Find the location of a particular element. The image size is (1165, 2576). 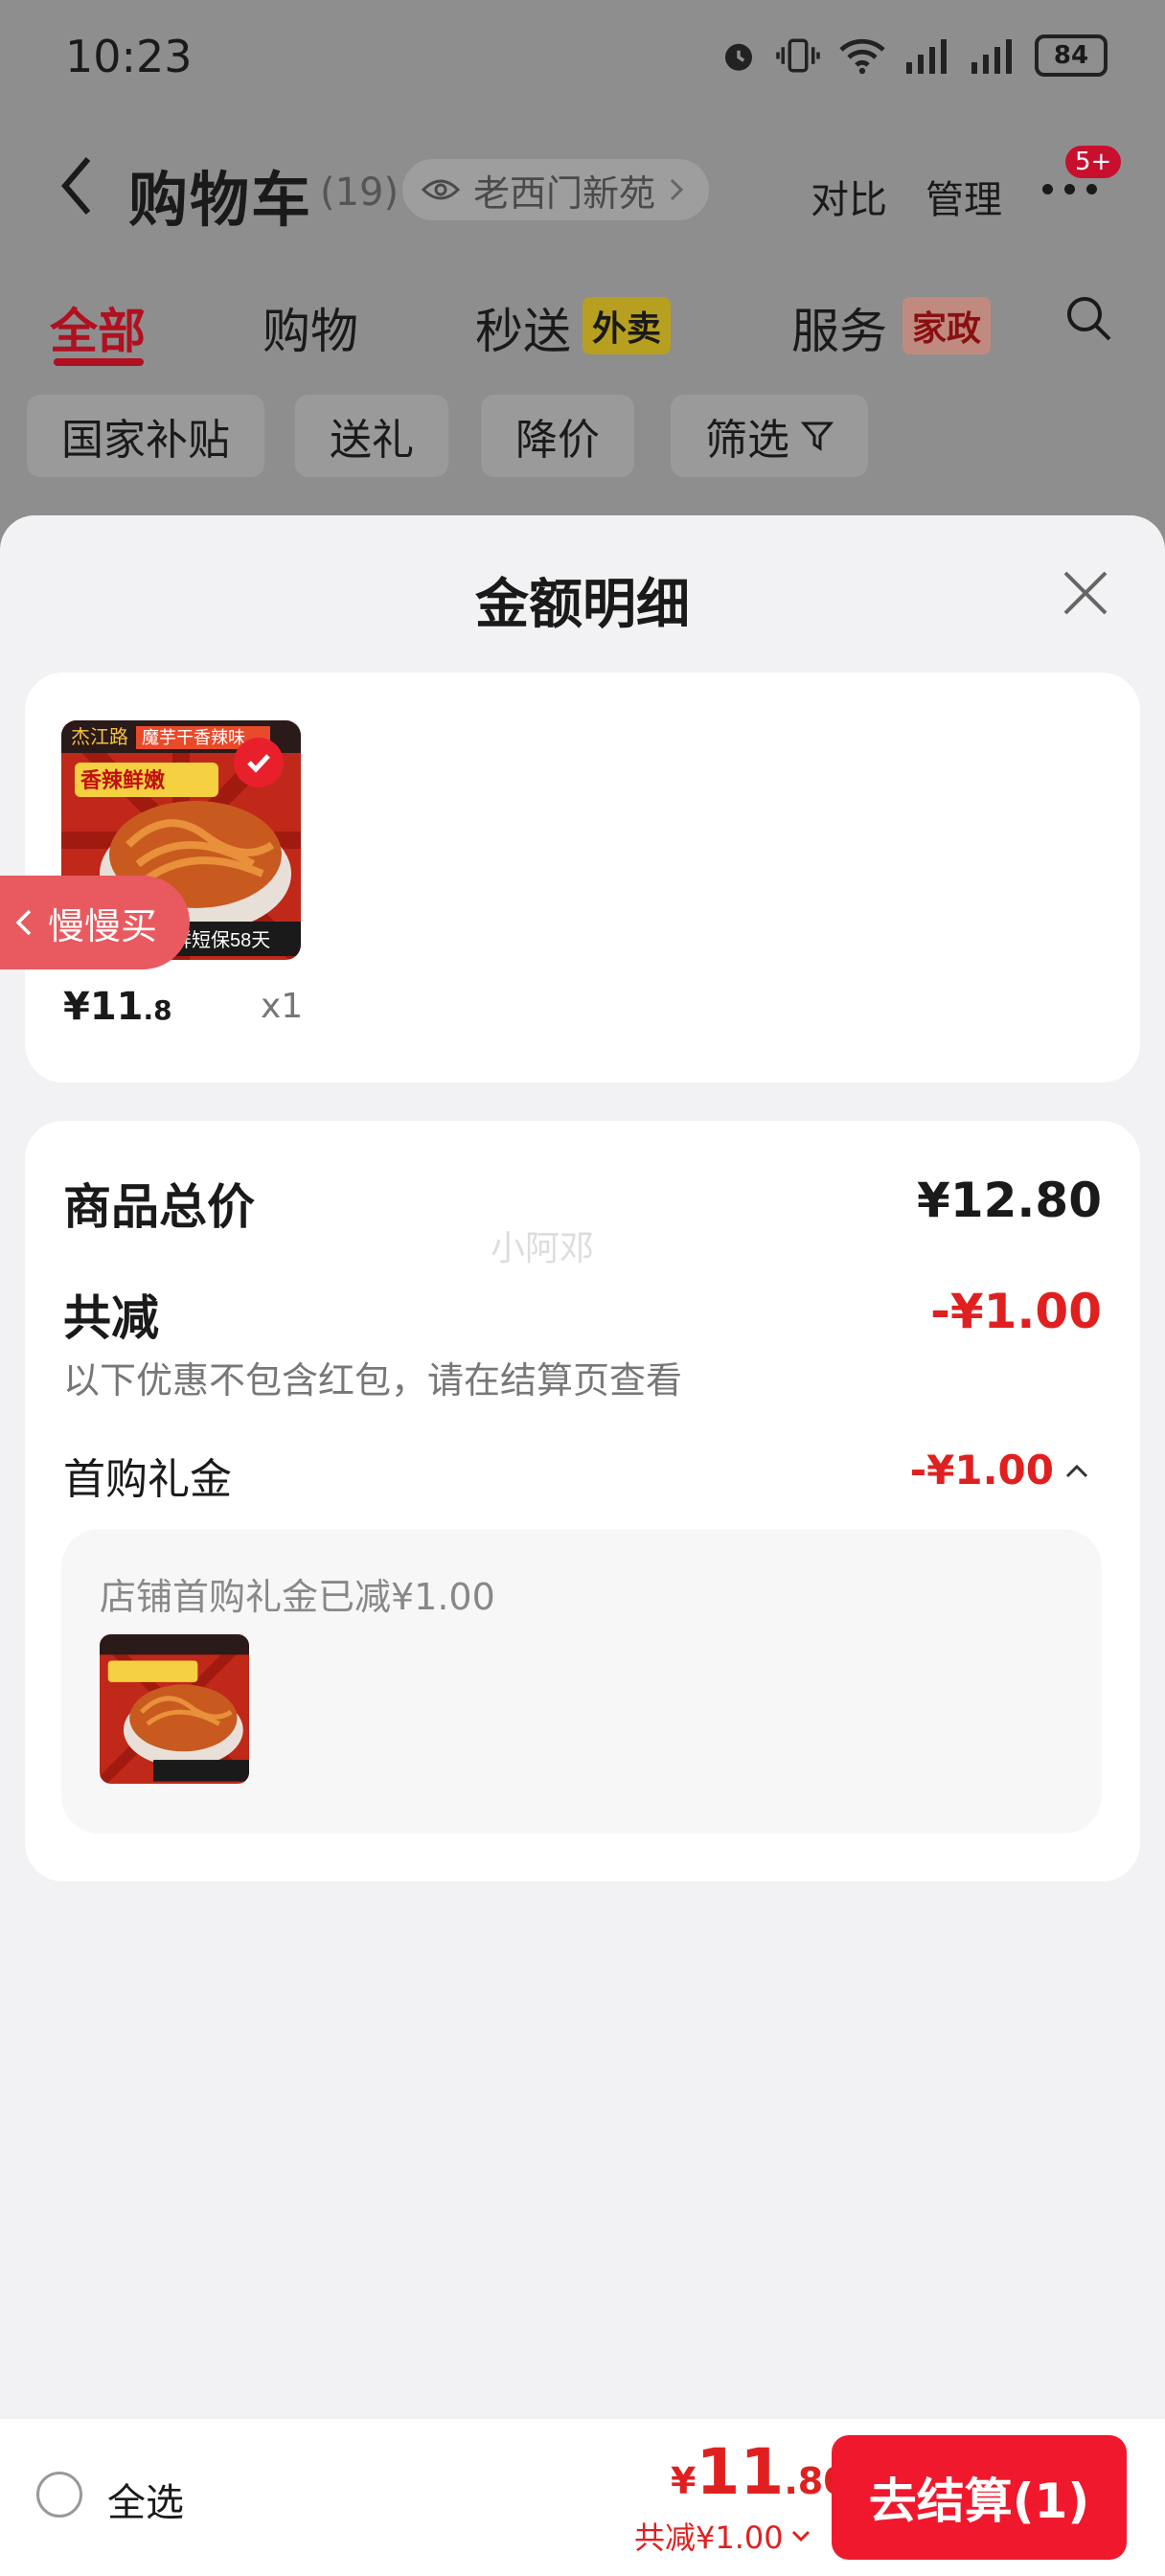

tag-takeout: 外卖 is located at coordinates (627, 325).